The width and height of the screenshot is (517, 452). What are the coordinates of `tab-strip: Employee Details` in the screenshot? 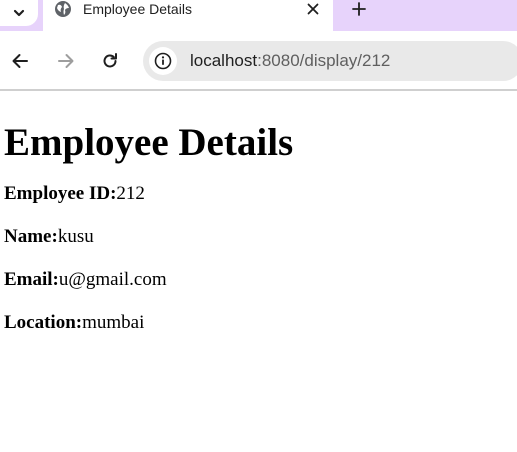 It's located at (258, 15).